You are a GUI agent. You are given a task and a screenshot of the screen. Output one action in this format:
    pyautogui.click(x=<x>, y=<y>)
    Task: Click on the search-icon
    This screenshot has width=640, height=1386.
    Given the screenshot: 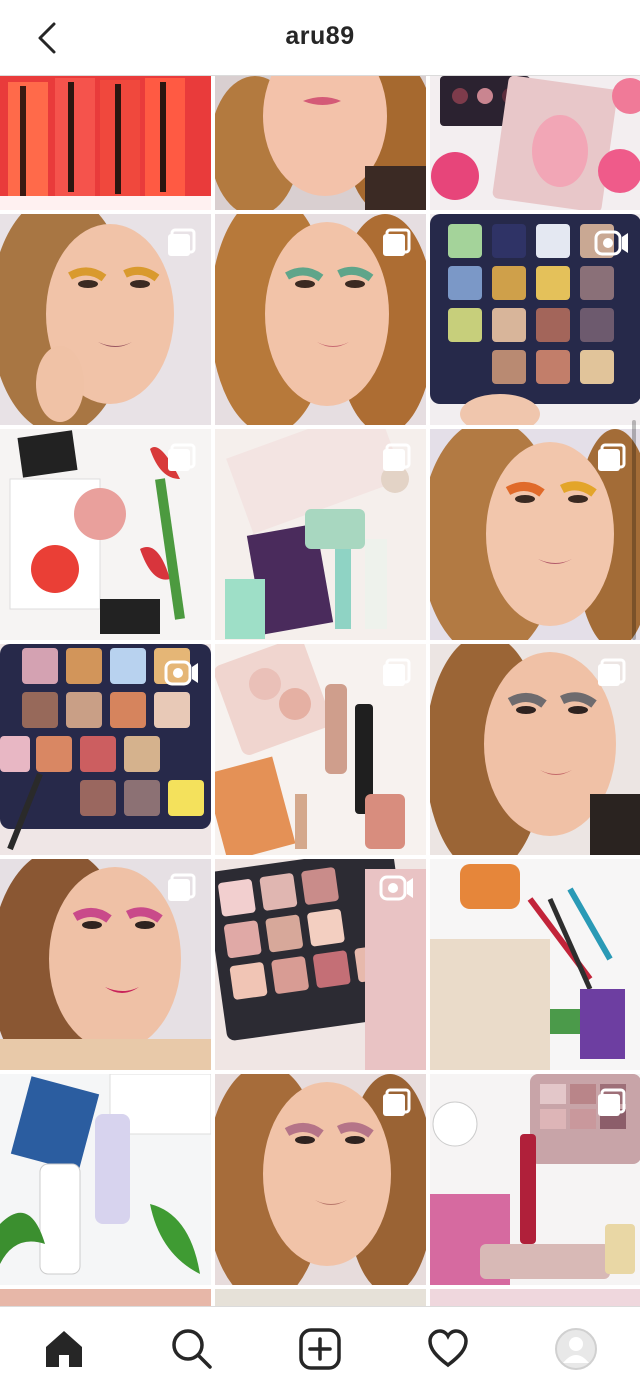 What is the action you would take?
    pyautogui.click(x=192, y=1349)
    